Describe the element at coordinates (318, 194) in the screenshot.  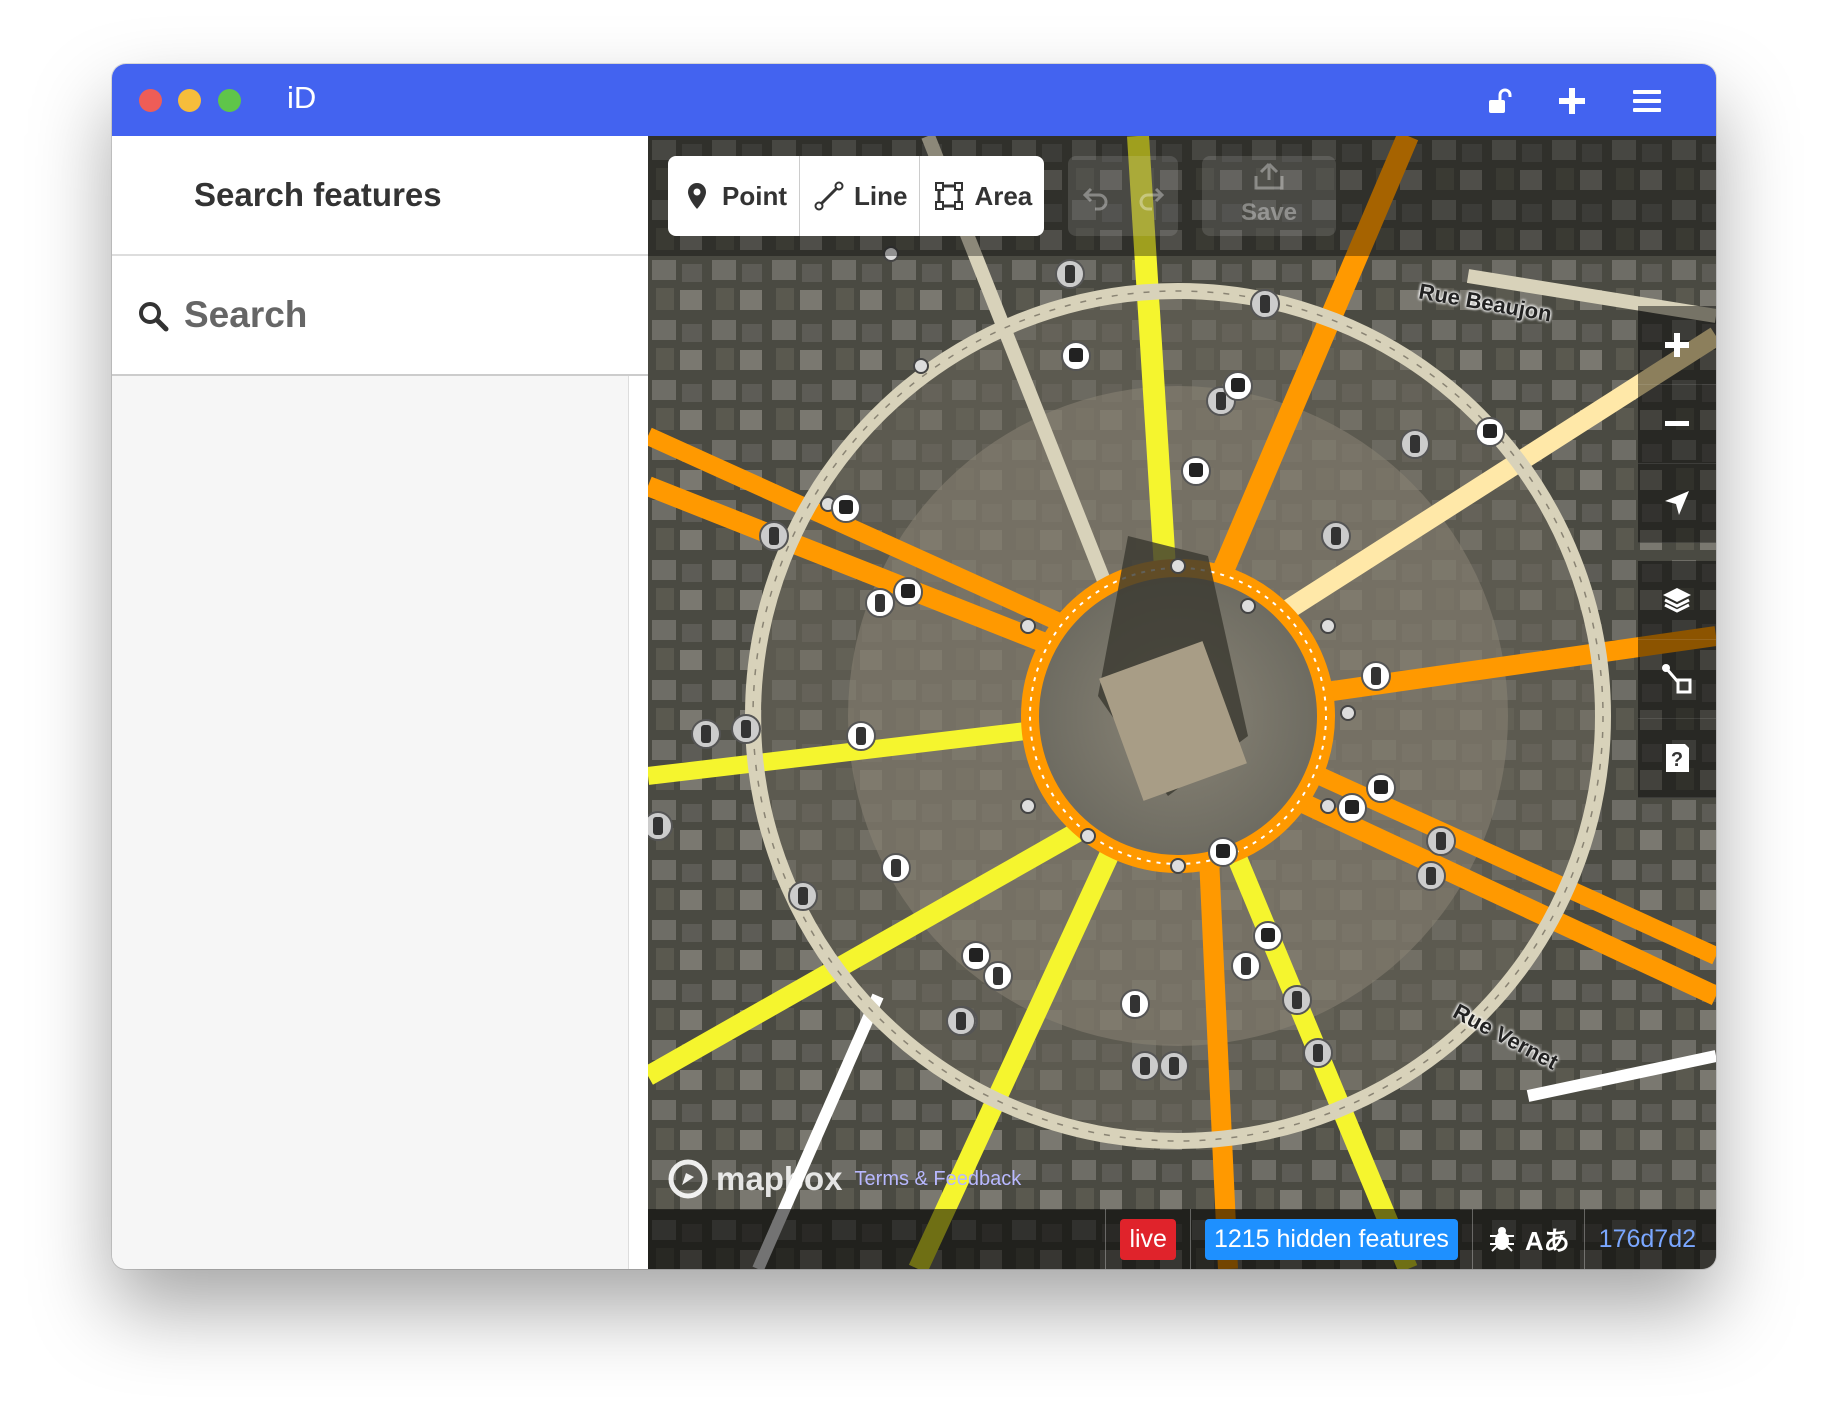
I see `sidebar-title: Search features` at that location.